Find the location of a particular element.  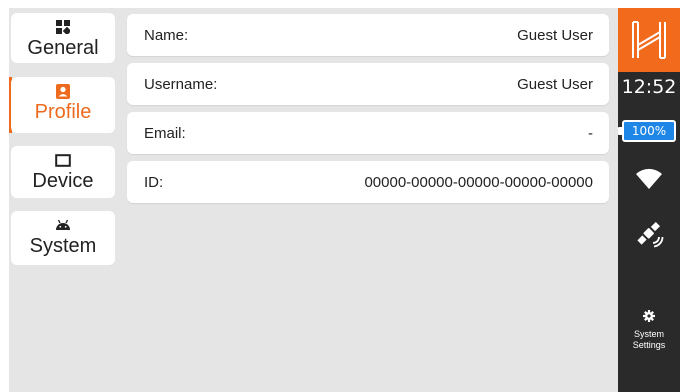

clock: 12:52 is located at coordinates (649, 87).